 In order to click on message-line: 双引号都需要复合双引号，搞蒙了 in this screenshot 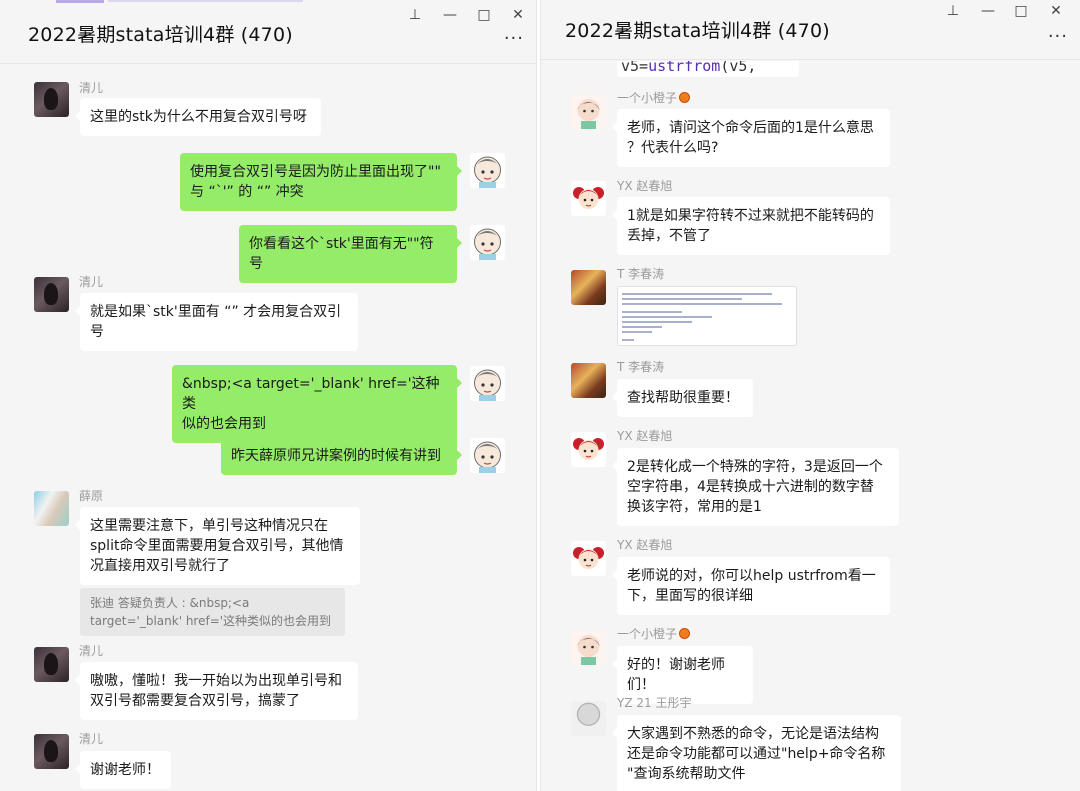, I will do `click(195, 701)`.